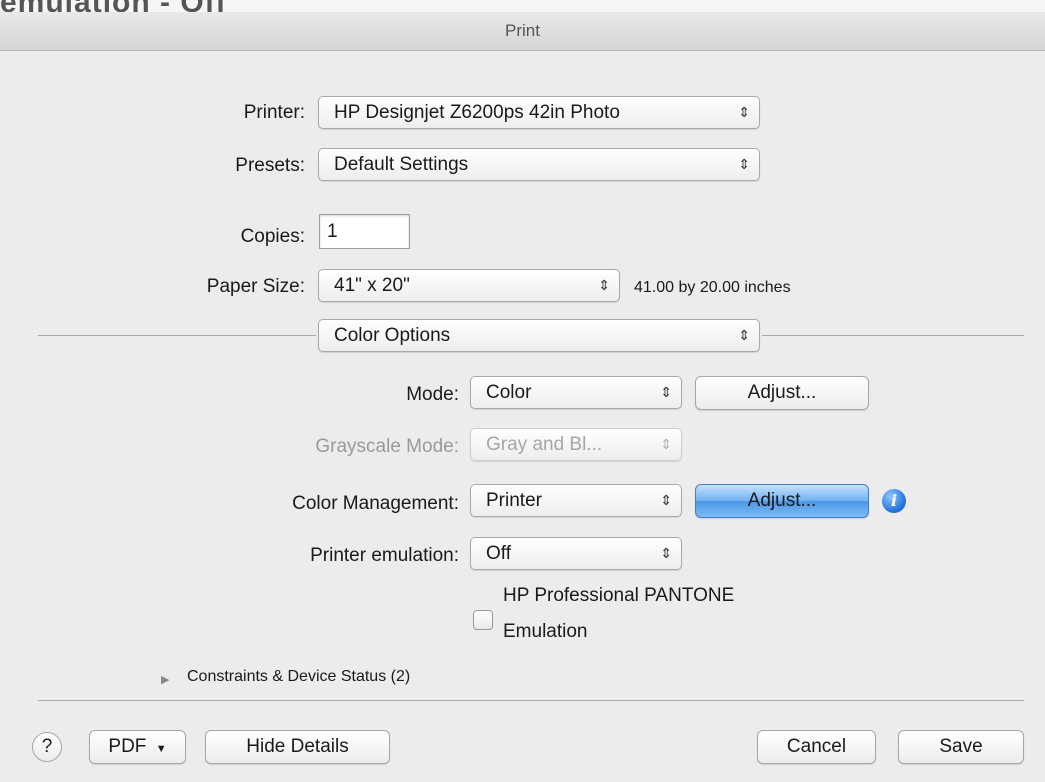  What do you see at coordinates (498, 553) in the screenshot?
I see `printer-emulation-value: Off` at bounding box center [498, 553].